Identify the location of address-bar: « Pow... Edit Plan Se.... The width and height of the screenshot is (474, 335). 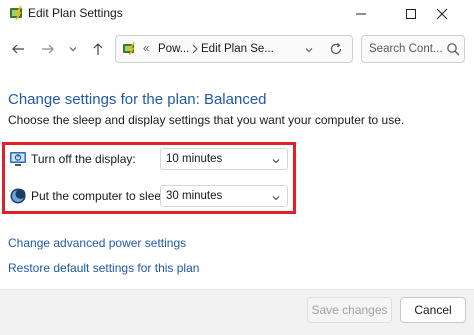
(234, 49).